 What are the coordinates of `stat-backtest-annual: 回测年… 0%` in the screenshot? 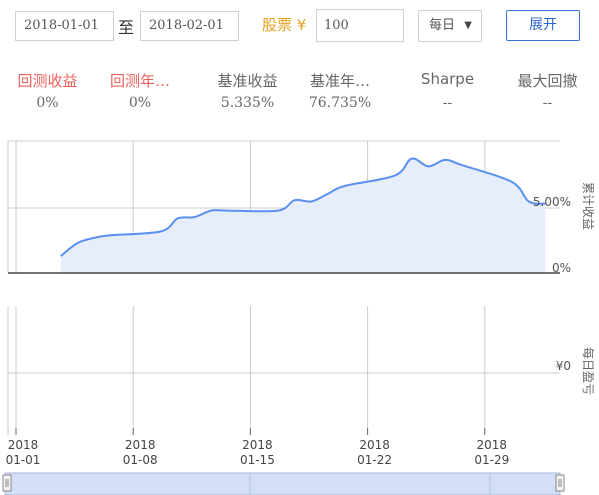 It's located at (140, 90).